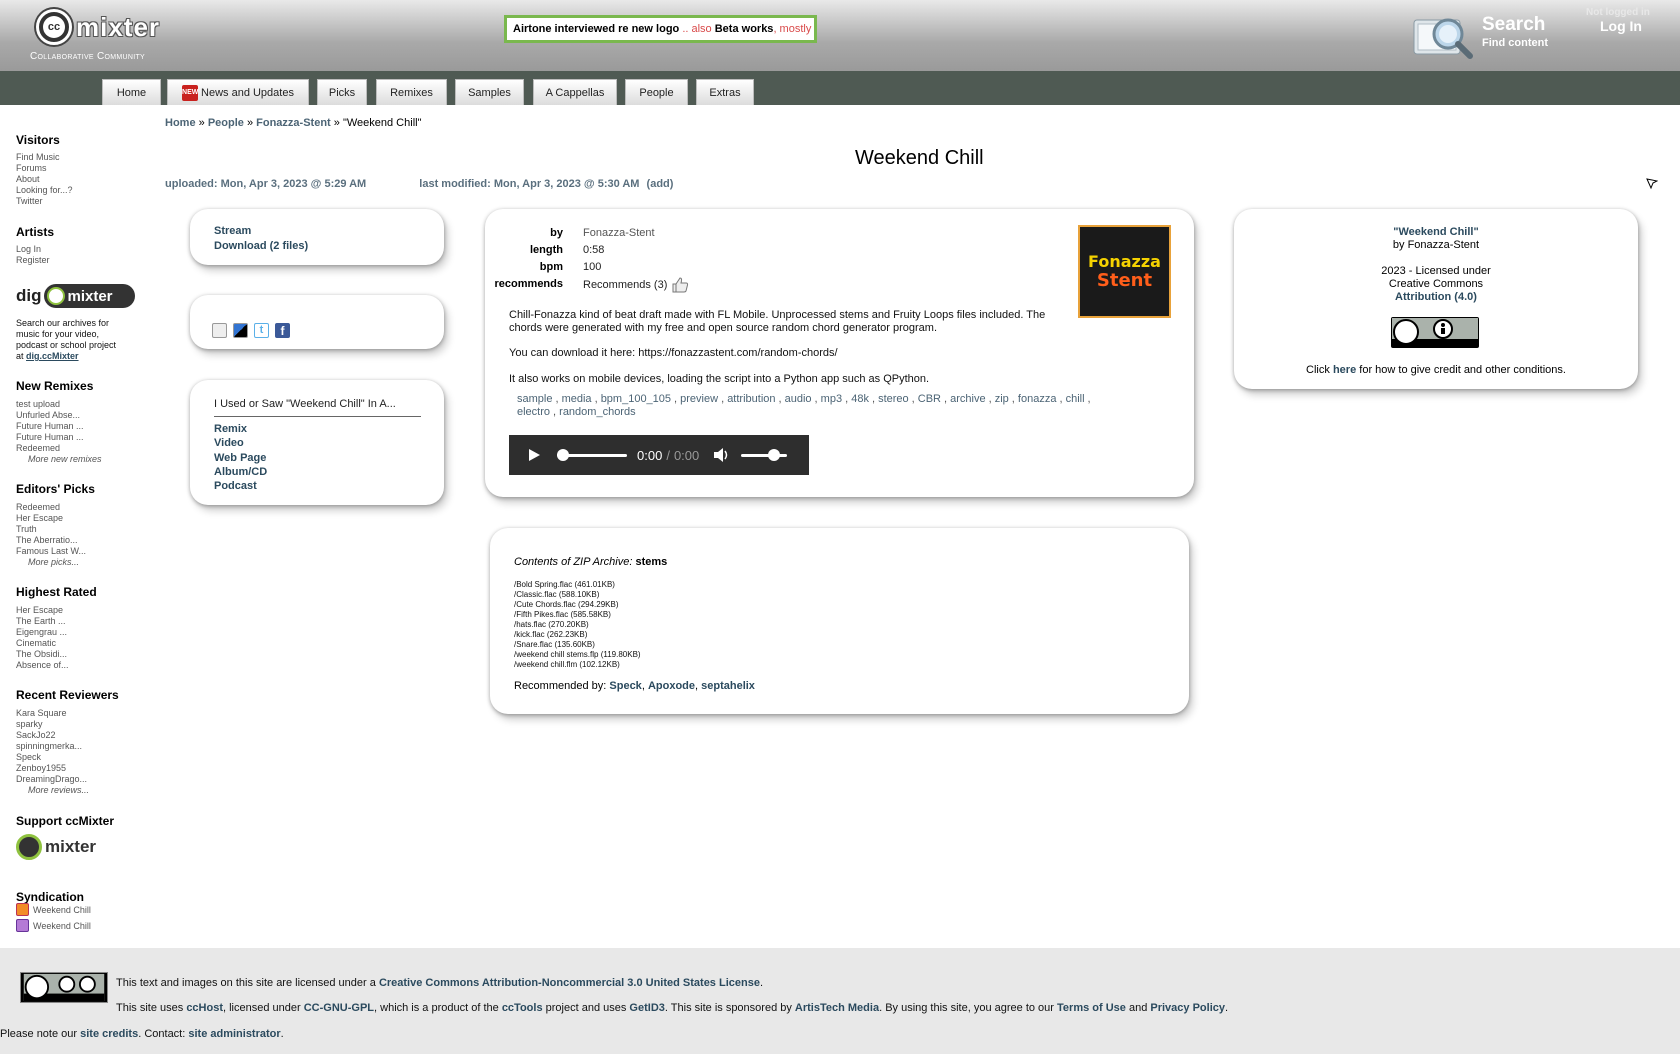  What do you see at coordinates (26, 529) in the screenshot?
I see `sidebar-link: Truth` at bounding box center [26, 529].